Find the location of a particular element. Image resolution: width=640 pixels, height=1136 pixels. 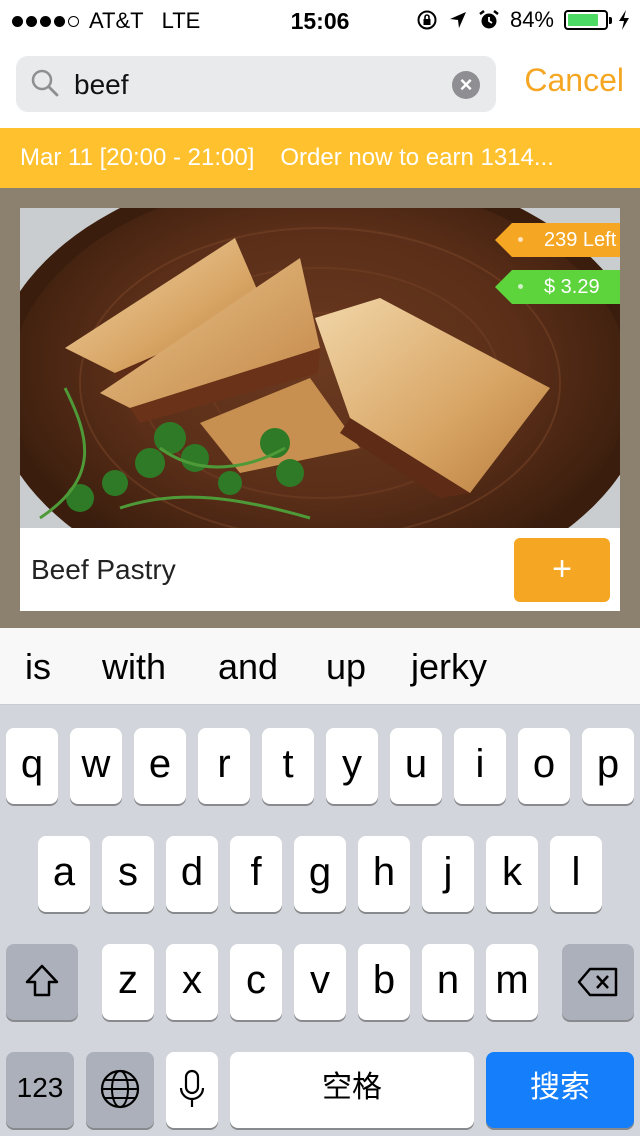

key-c: c is located at coordinates (256, 982).